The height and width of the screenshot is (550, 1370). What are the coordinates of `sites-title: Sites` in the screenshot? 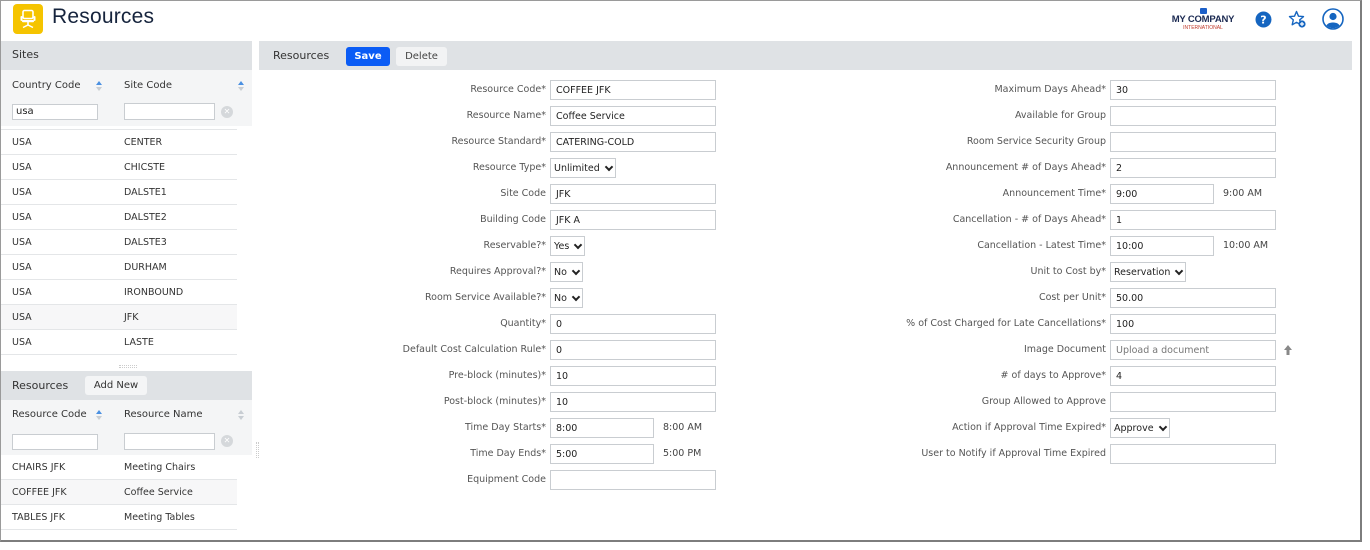 It's located at (25, 54).